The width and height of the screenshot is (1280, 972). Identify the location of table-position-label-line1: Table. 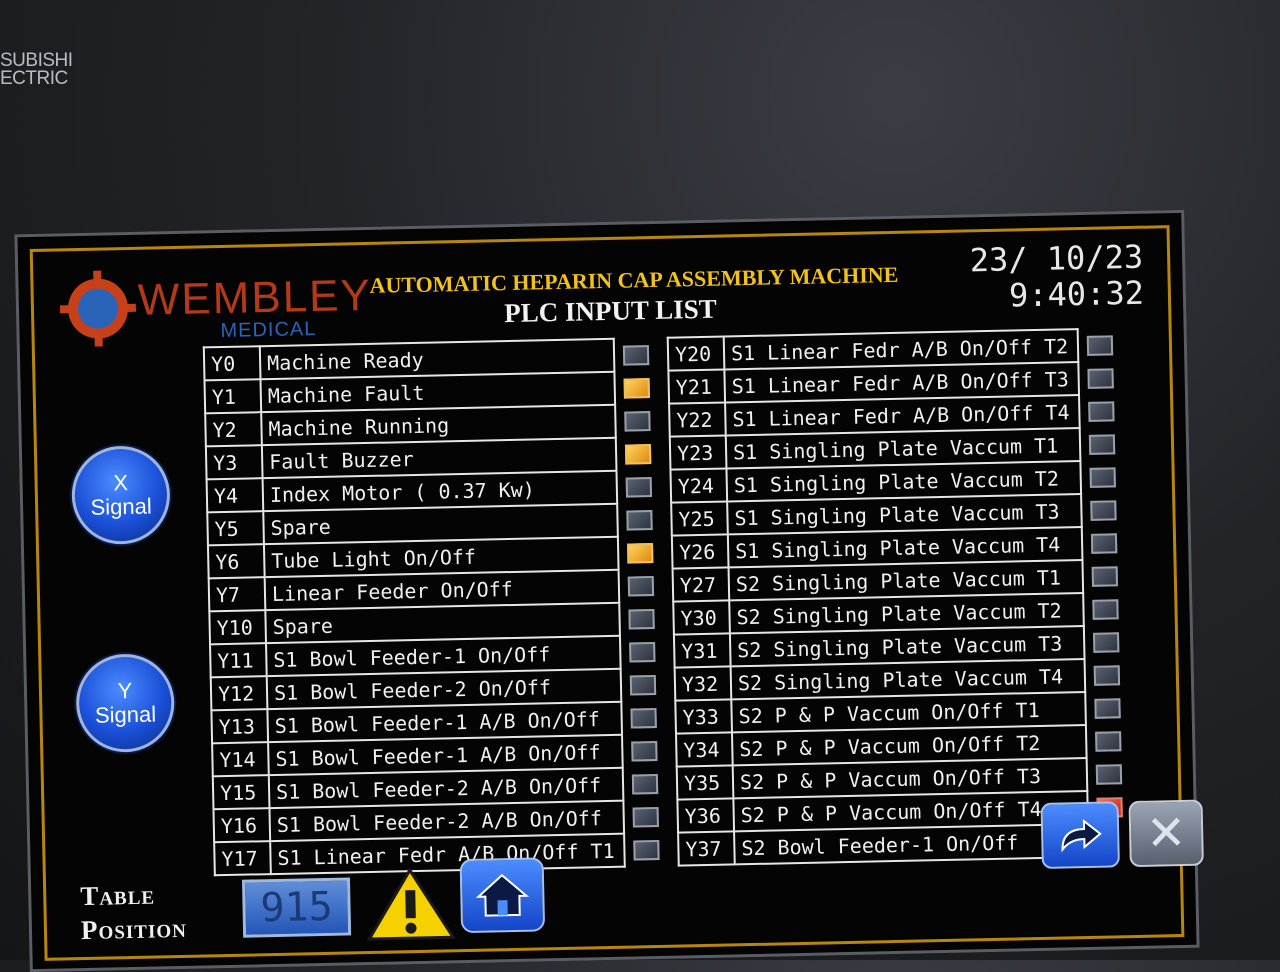
(117, 895).